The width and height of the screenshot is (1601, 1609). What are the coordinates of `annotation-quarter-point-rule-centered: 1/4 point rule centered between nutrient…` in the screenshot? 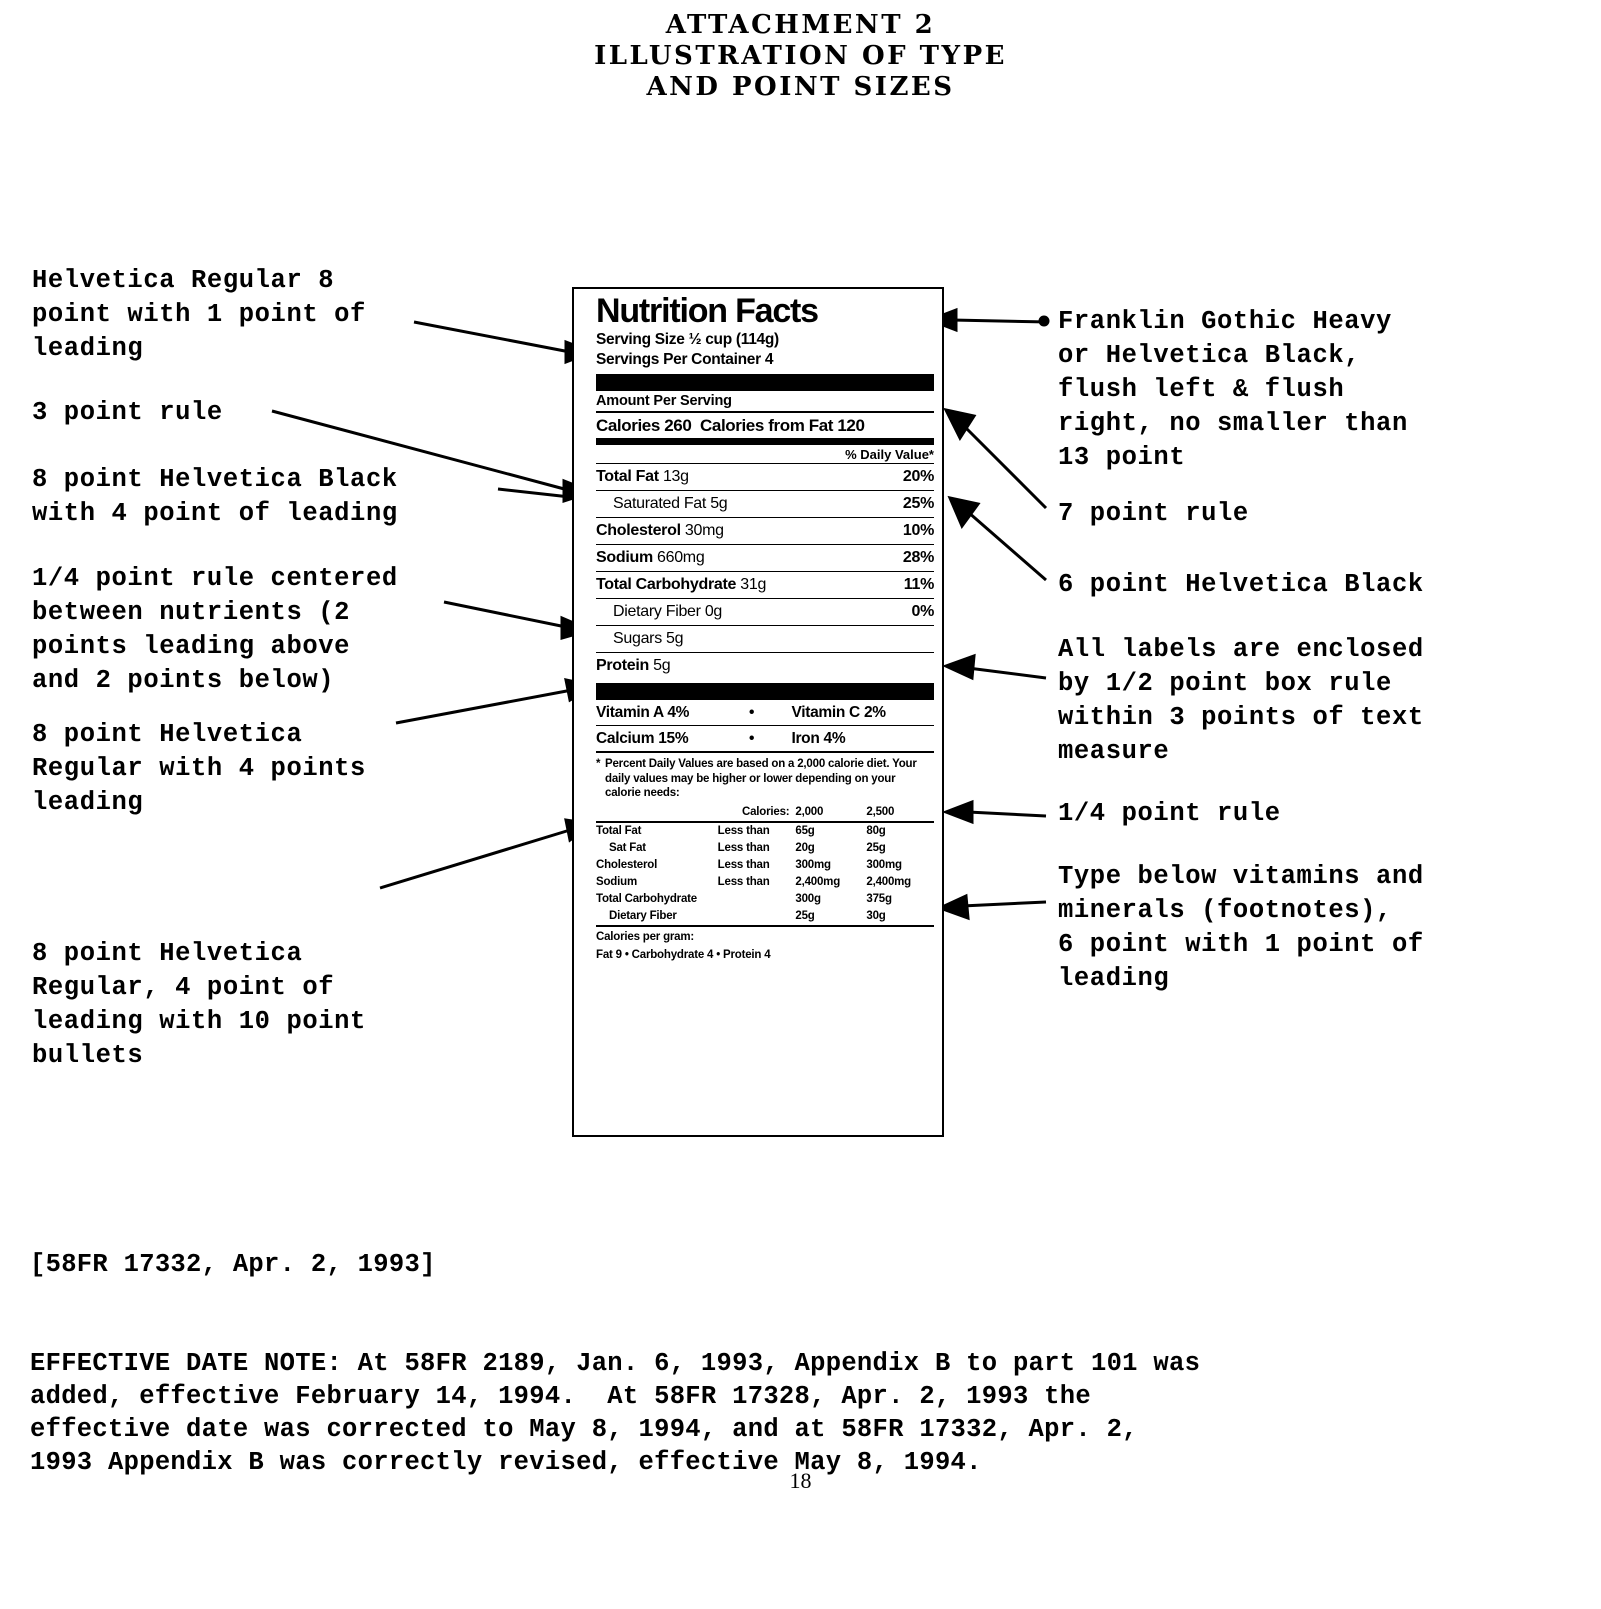 It's located at (215, 629).